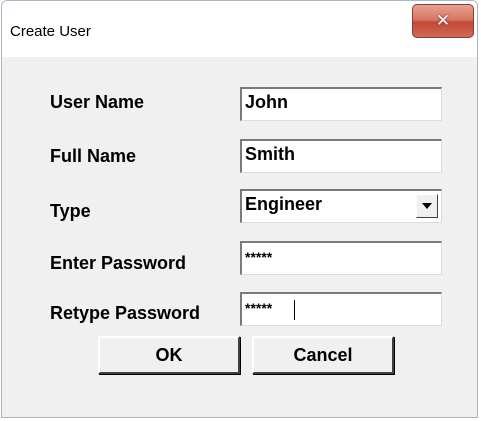 The height and width of the screenshot is (421, 481). I want to click on type-selected-value: Engineer, so click(284, 204).